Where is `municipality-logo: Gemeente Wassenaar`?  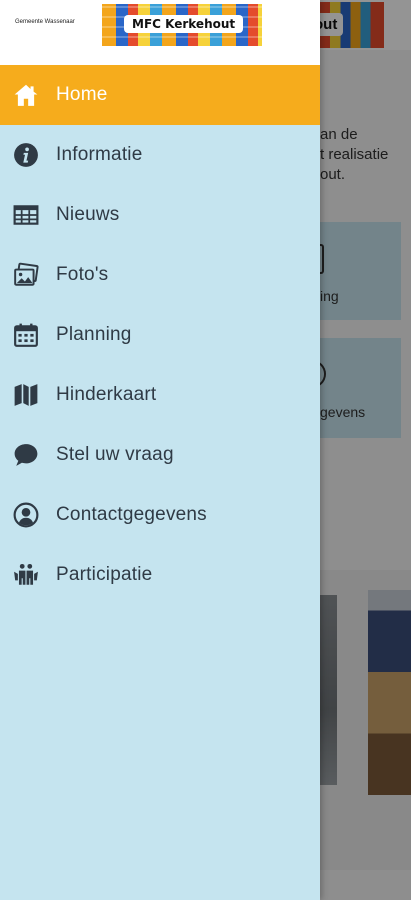
municipality-logo: Gemeente Wassenaar is located at coordinates (45, 22).